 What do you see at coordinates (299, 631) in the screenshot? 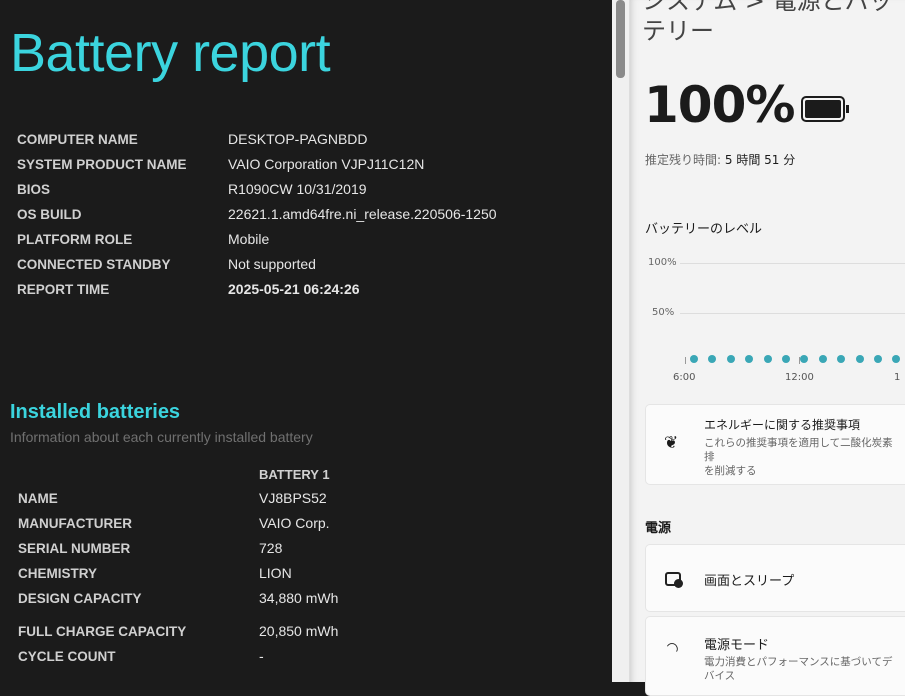
I see `field-value: 20,850 mWh` at bounding box center [299, 631].